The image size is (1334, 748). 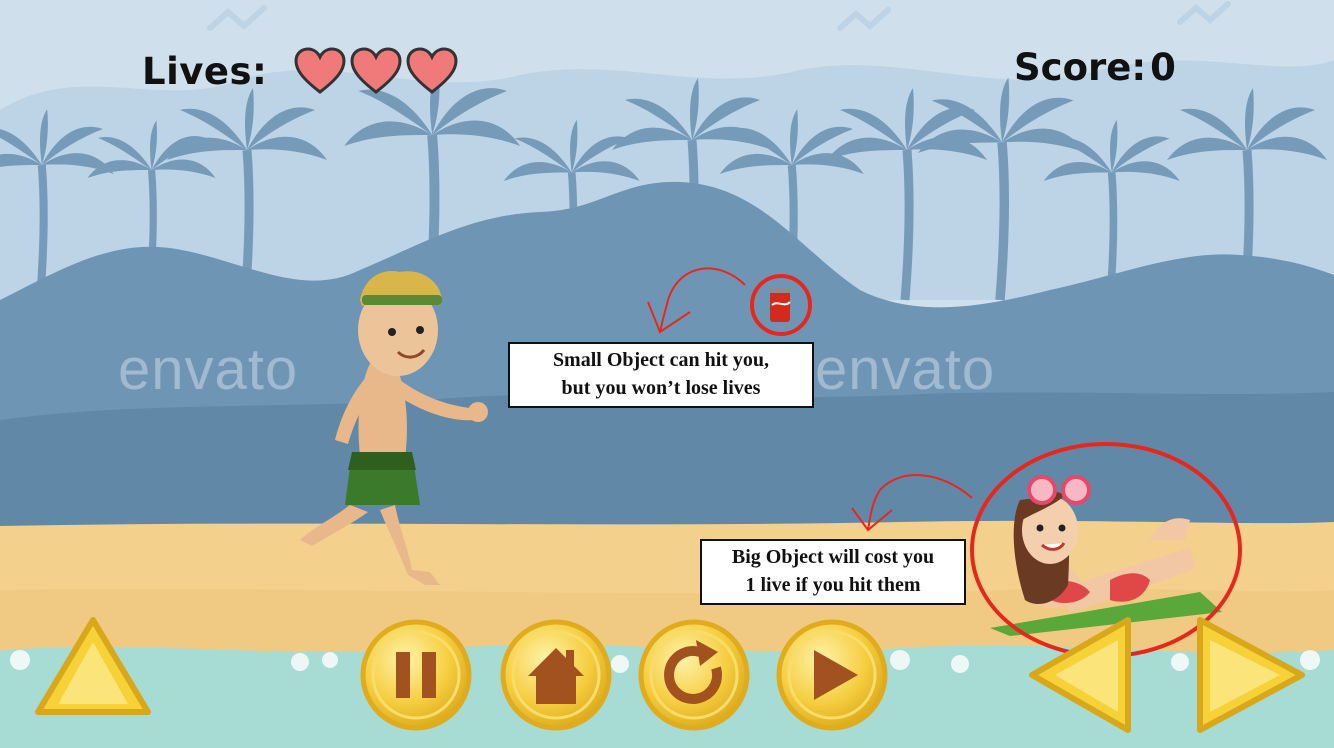 I want to click on lives-display: Lives:, so click(x=300, y=71).